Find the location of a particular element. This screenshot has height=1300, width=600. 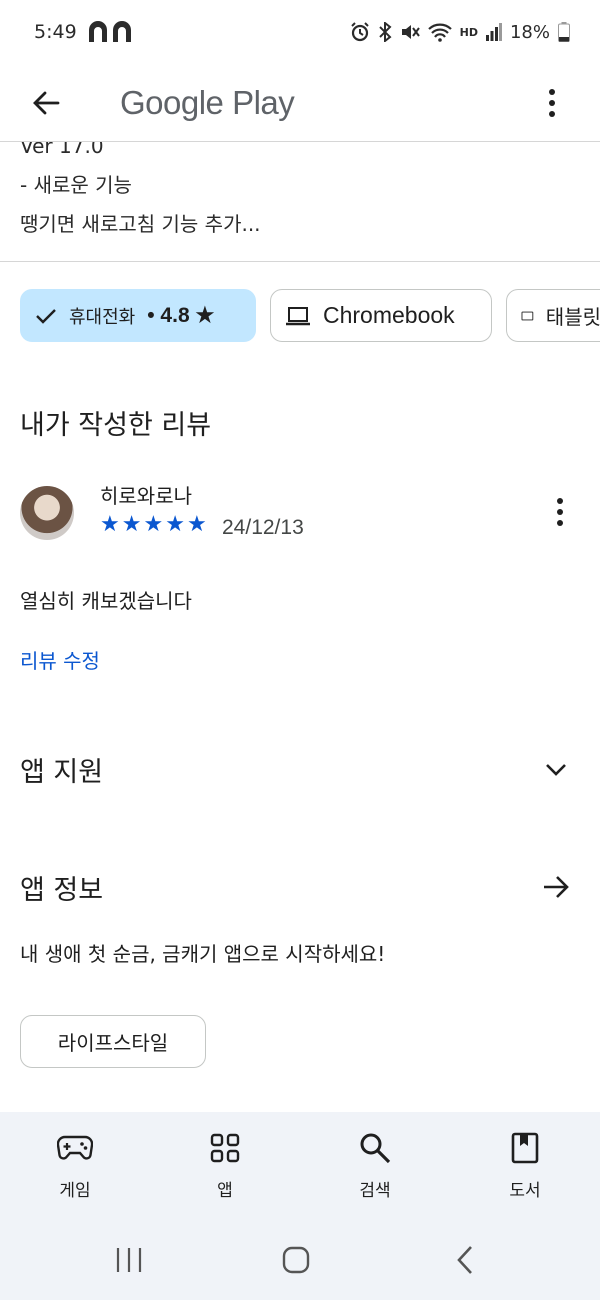

more-options-button is located at coordinates (552, 103).